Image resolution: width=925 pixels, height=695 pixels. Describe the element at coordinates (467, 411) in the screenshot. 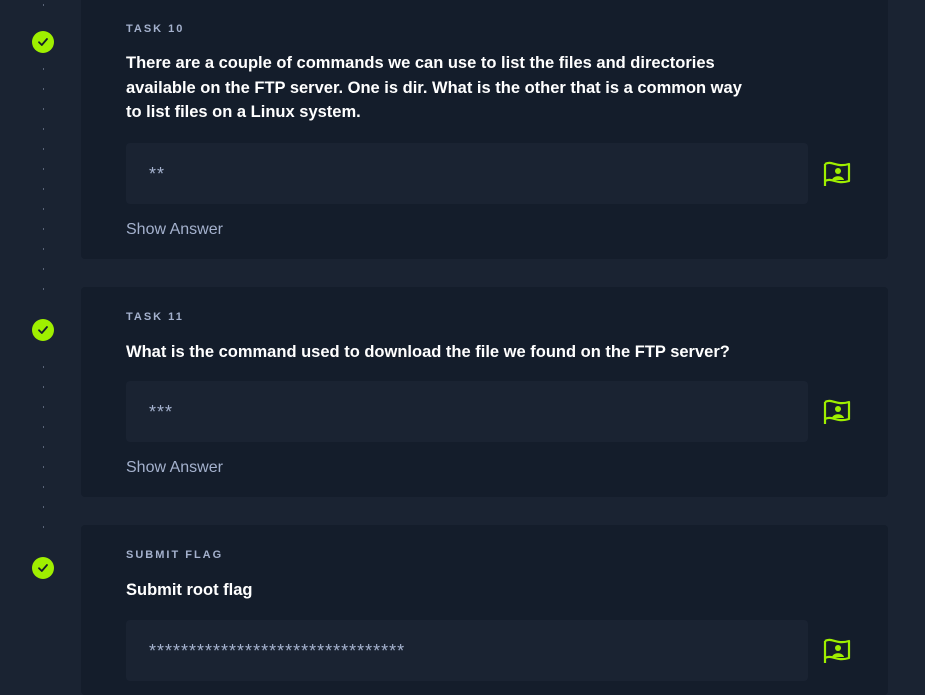

I see `answer-field: ***` at that location.